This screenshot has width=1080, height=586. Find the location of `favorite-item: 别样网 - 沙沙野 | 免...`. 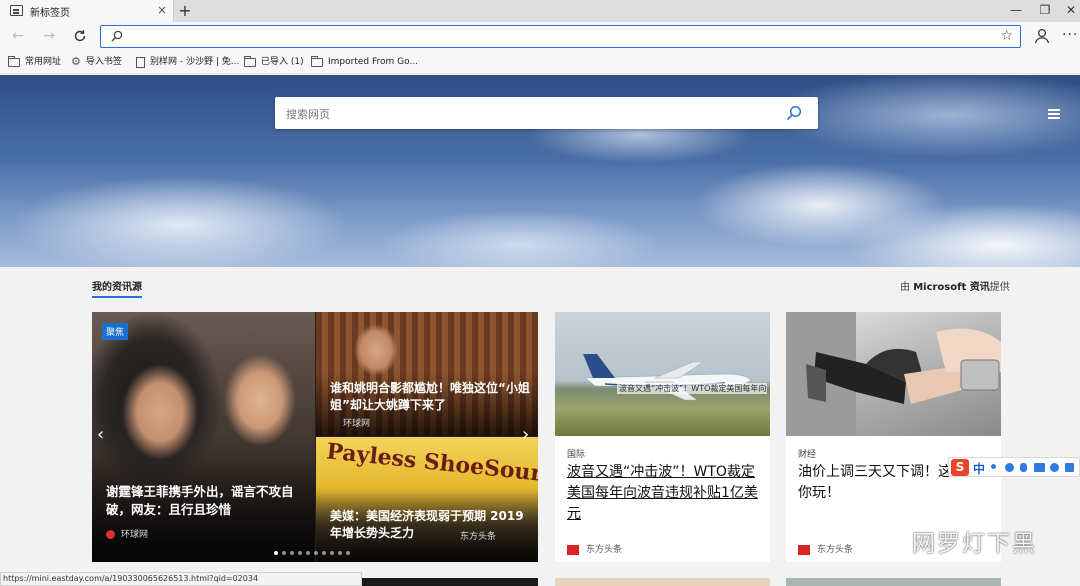

favorite-item: 别样网 - 沙沙野 | 免... is located at coordinates (187, 63).